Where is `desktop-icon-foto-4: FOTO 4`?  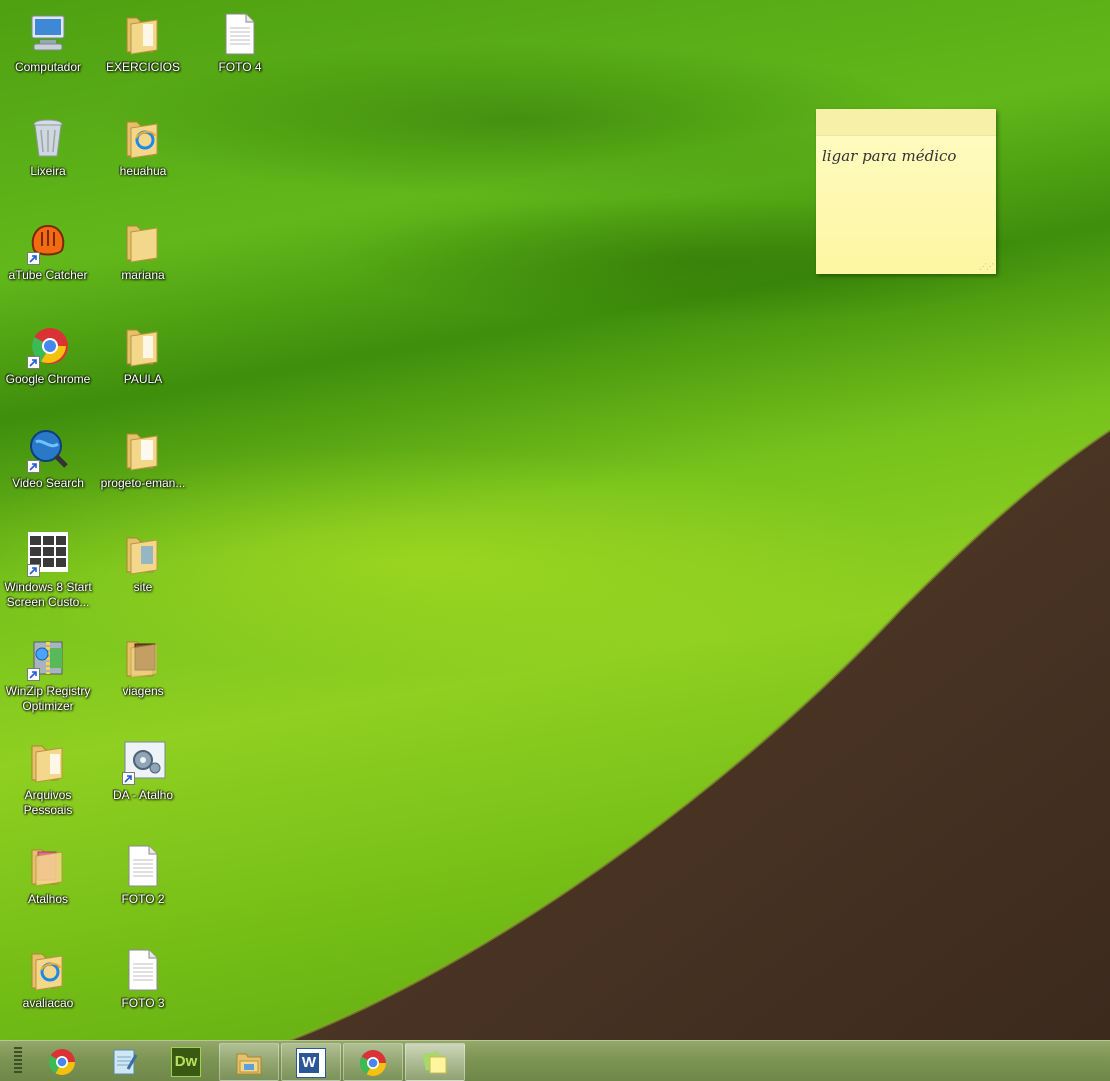
desktop-icon-foto-4: FOTO 4 is located at coordinates (240, 54).